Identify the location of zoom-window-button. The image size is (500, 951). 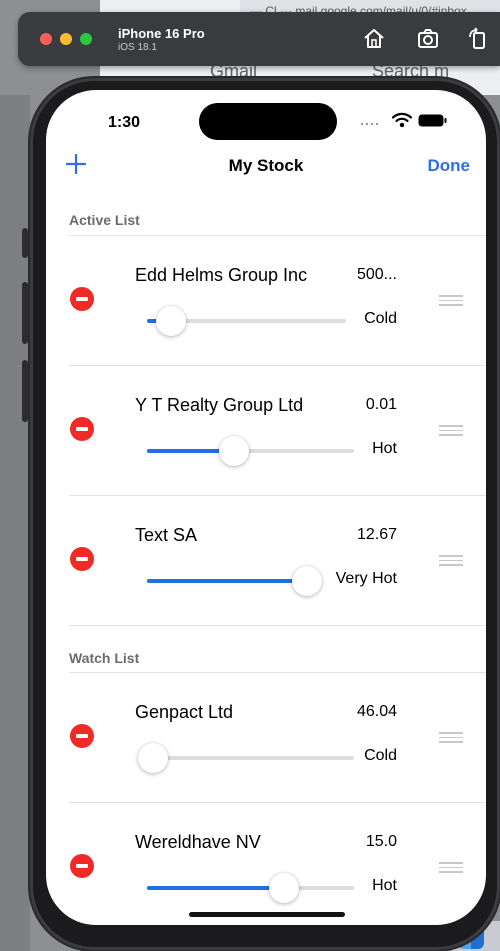
(86, 39).